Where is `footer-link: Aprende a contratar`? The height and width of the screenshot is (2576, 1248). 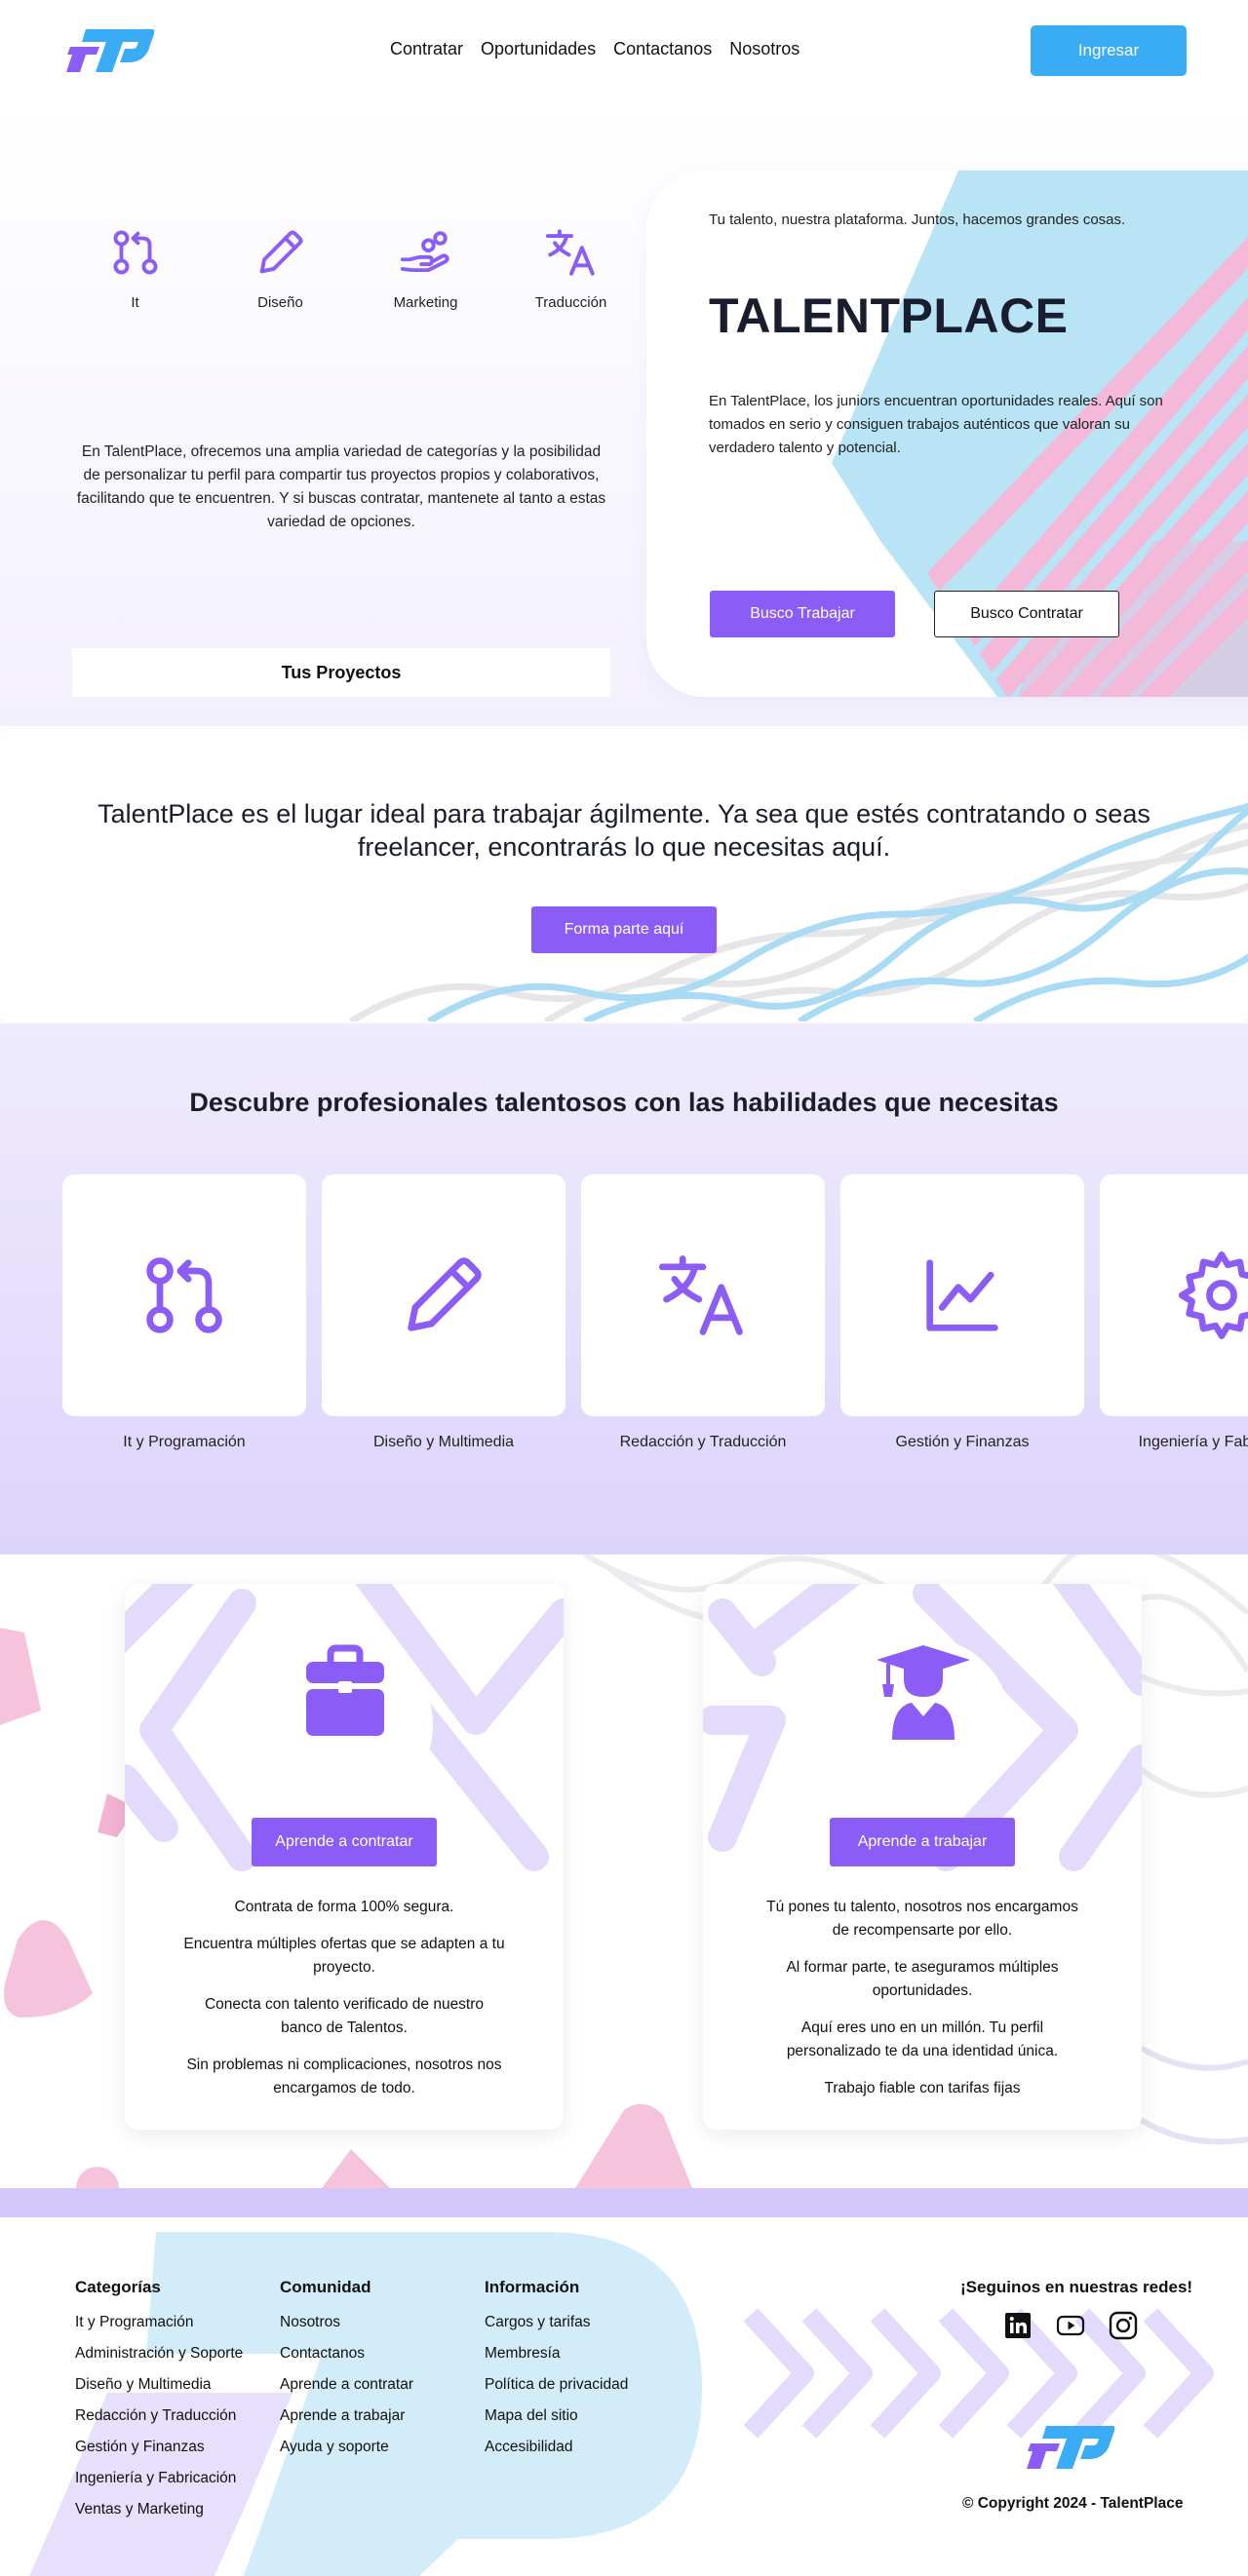
footer-link: Aprende a contratar is located at coordinates (346, 2385).